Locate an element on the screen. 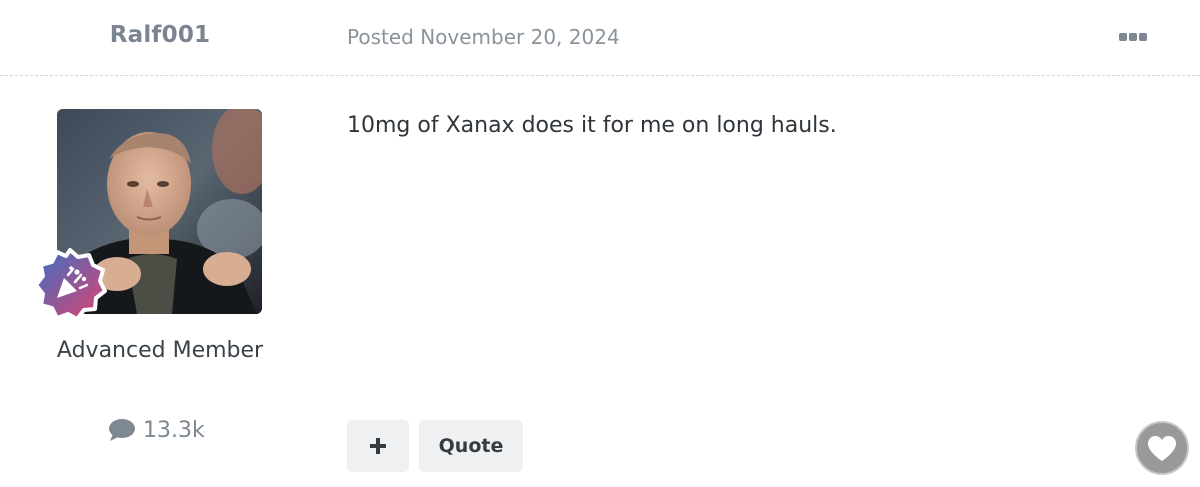 Image resolution: width=1200 pixels, height=487 pixels. member-group-title: Advanced Member is located at coordinates (160, 350).